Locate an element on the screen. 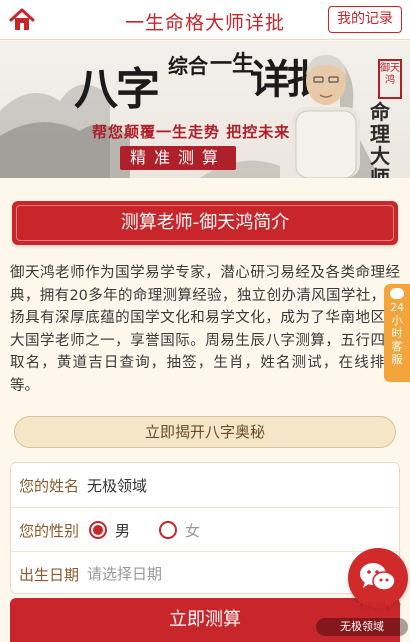 The width and height of the screenshot is (410, 642). banner-slogan: 帮您颠覆一生走势 把控未来 is located at coordinates (191, 132).